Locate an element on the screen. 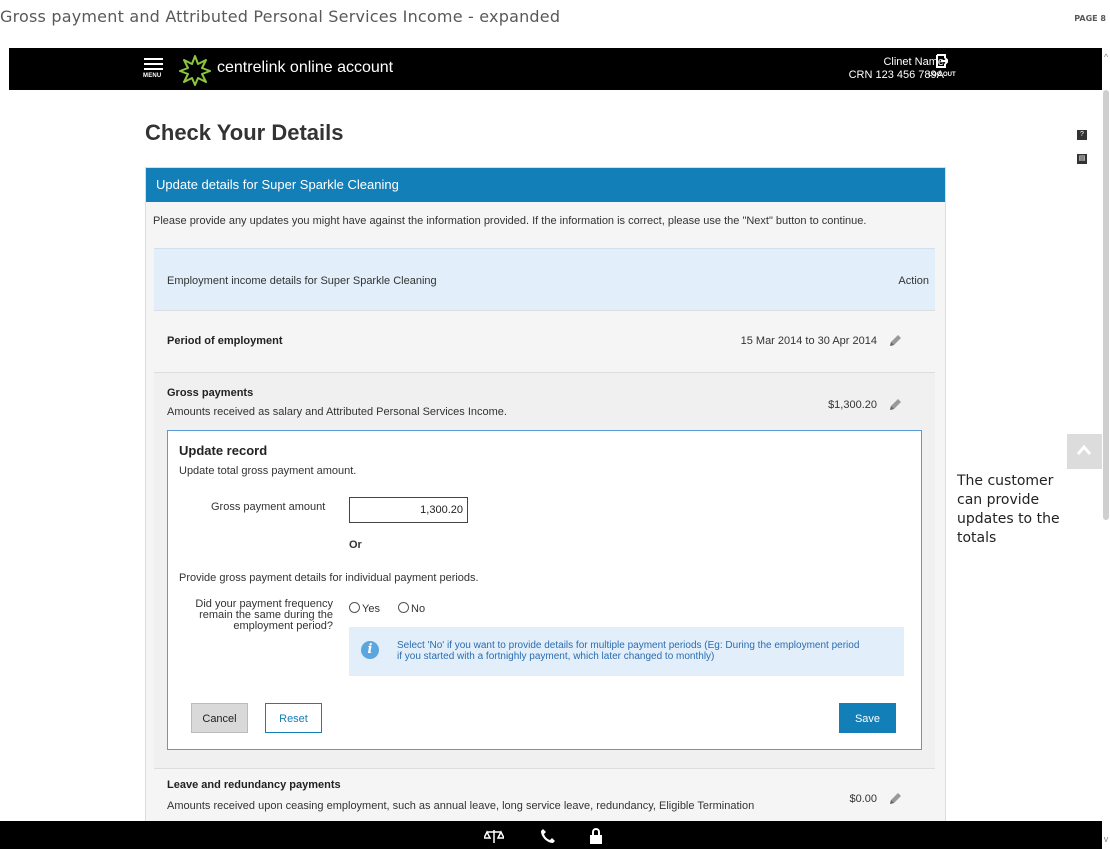 The image size is (1110, 849). period-label: Period of employment is located at coordinates (225, 341).